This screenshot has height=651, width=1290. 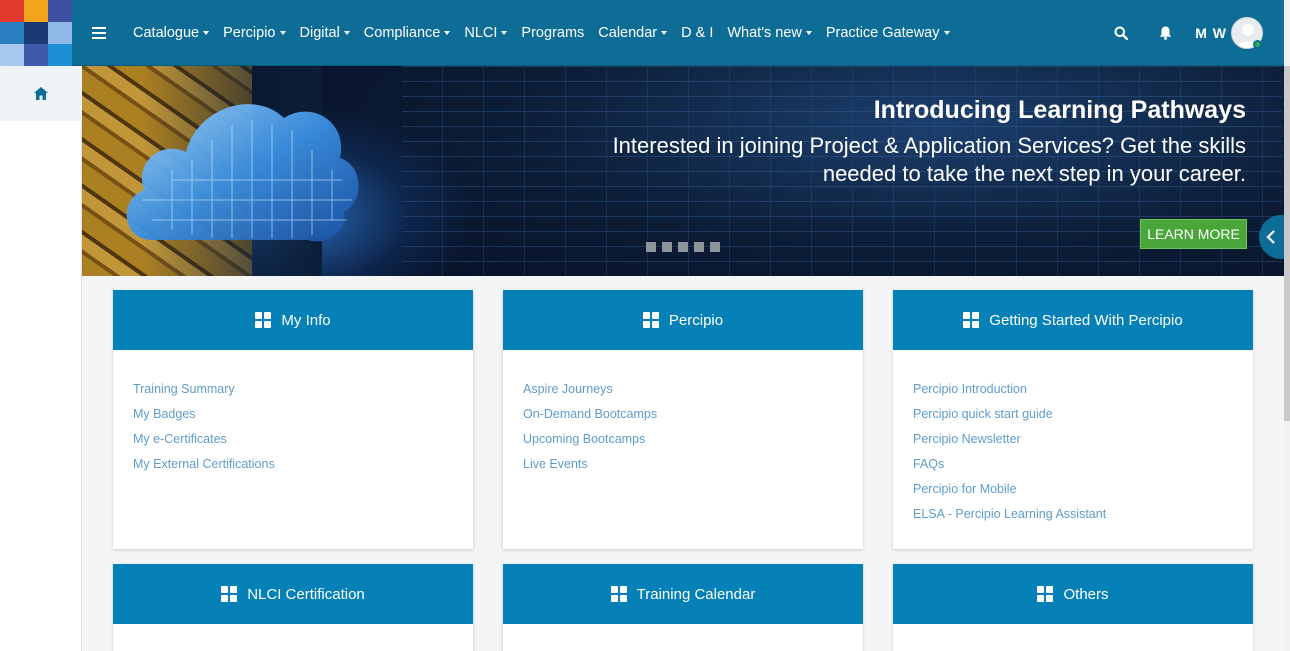 I want to click on card-header: Training Calendar, so click(x=683, y=594).